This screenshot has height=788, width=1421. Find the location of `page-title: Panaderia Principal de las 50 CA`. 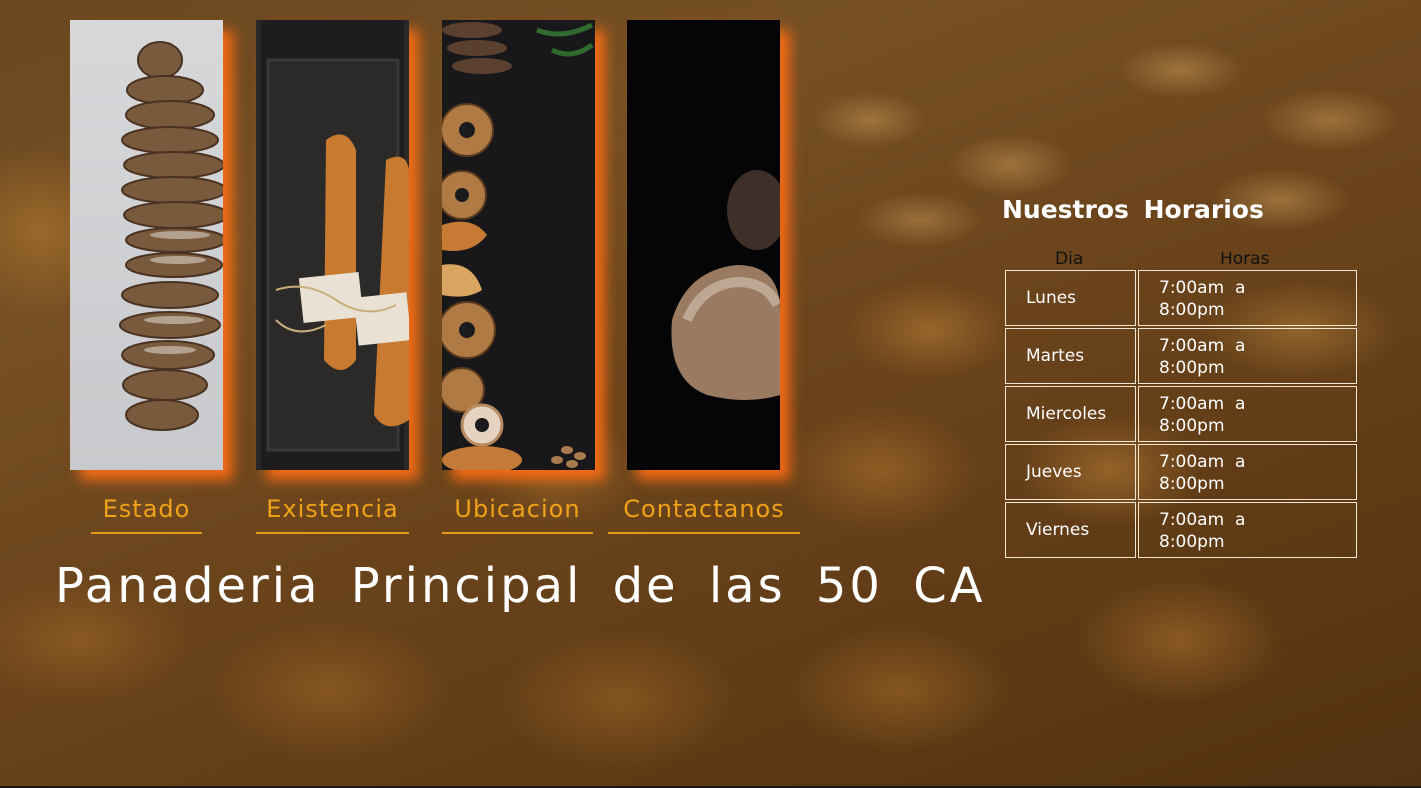

page-title: Panaderia Principal de las 50 CA is located at coordinates (520, 586).